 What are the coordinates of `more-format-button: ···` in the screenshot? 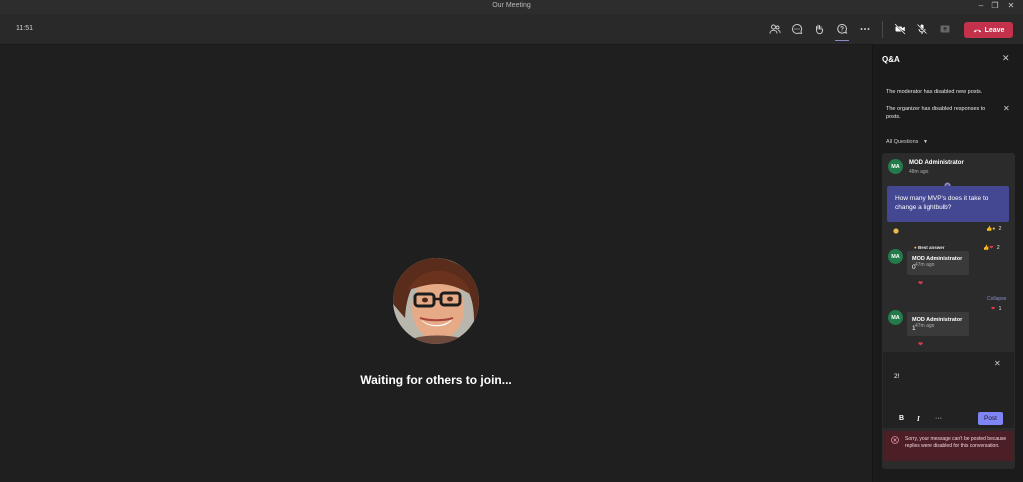 It's located at (938, 418).